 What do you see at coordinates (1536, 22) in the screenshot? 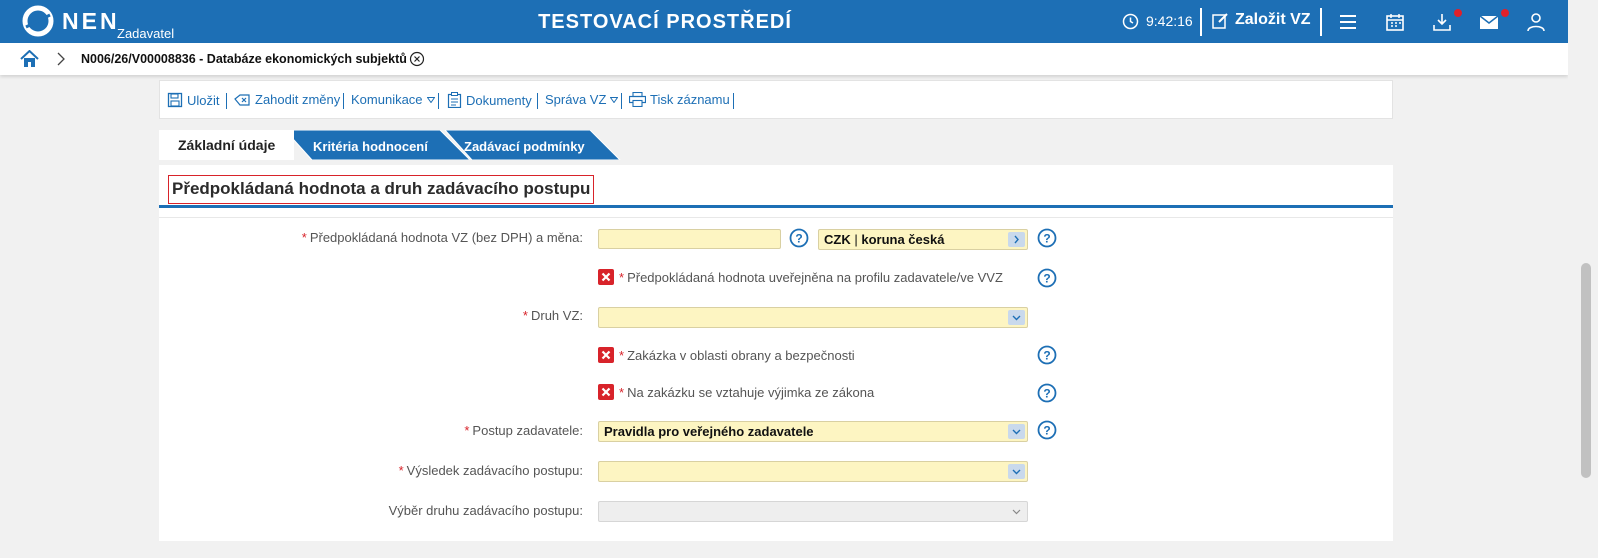
I see `user-icon` at bounding box center [1536, 22].